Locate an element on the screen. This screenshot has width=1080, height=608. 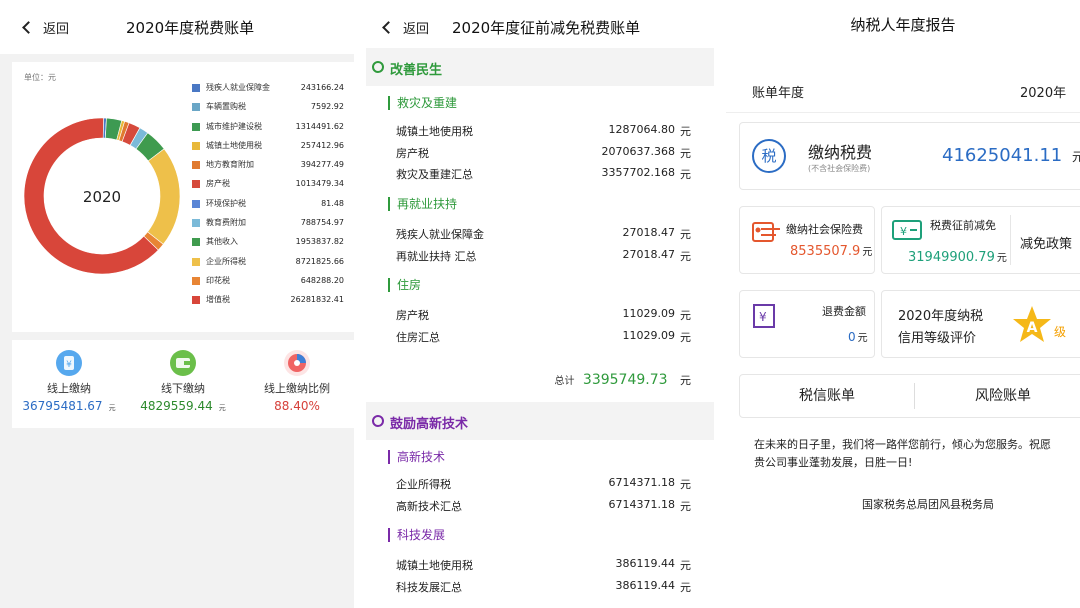
online-ratio-stat: 线上缴纳比例 88.40% is located at coordinates (297, 384).